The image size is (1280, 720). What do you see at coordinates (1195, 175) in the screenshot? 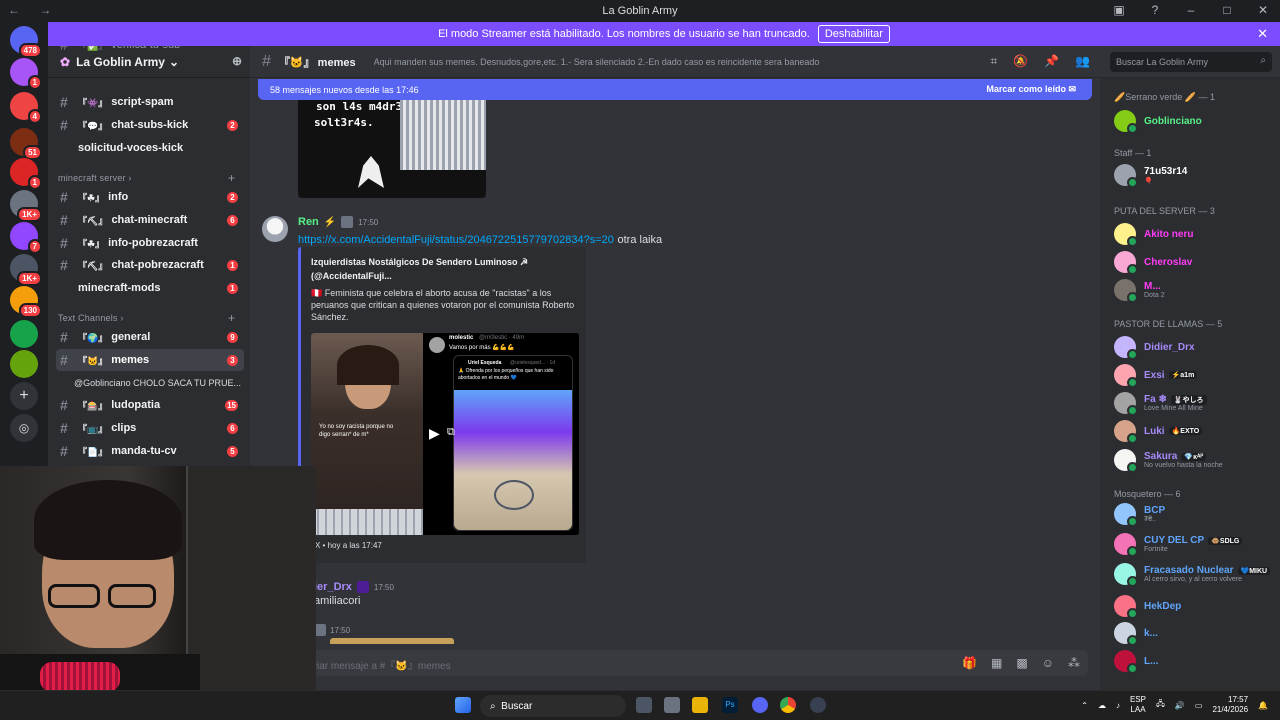
I see `member-item: 71u53r14 🎈` at bounding box center [1195, 175].